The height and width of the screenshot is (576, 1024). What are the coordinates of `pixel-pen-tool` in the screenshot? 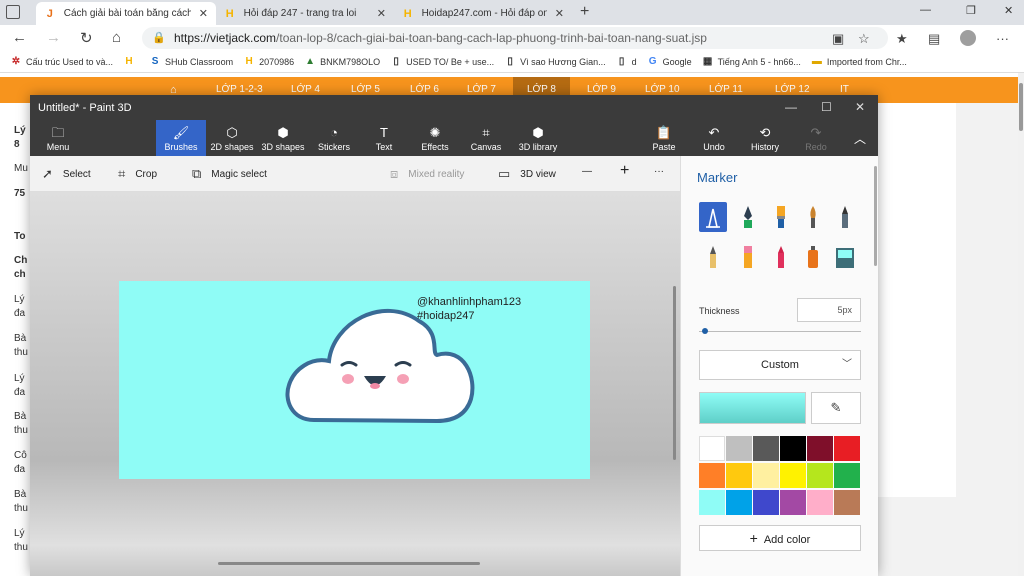 It's located at (845, 217).